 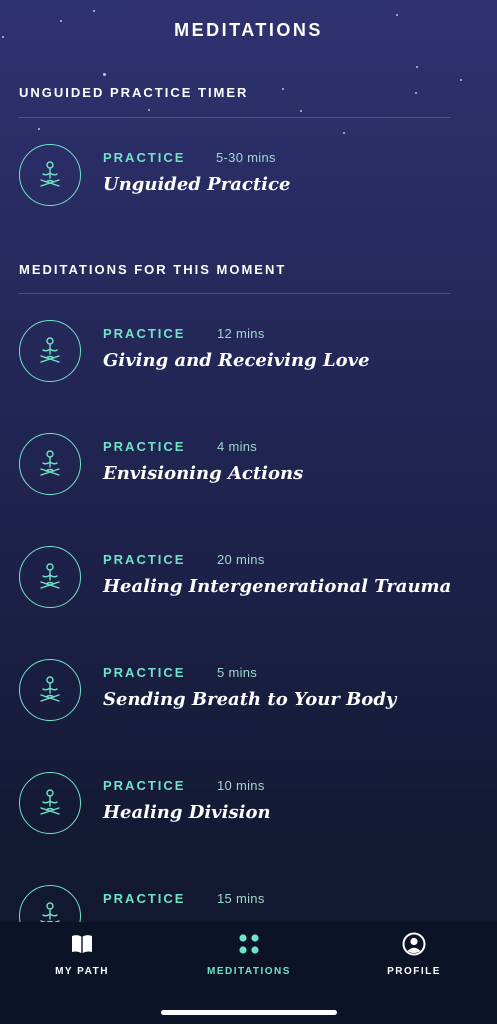 I want to click on meditation-title: Unguided Practice, so click(x=197, y=184).